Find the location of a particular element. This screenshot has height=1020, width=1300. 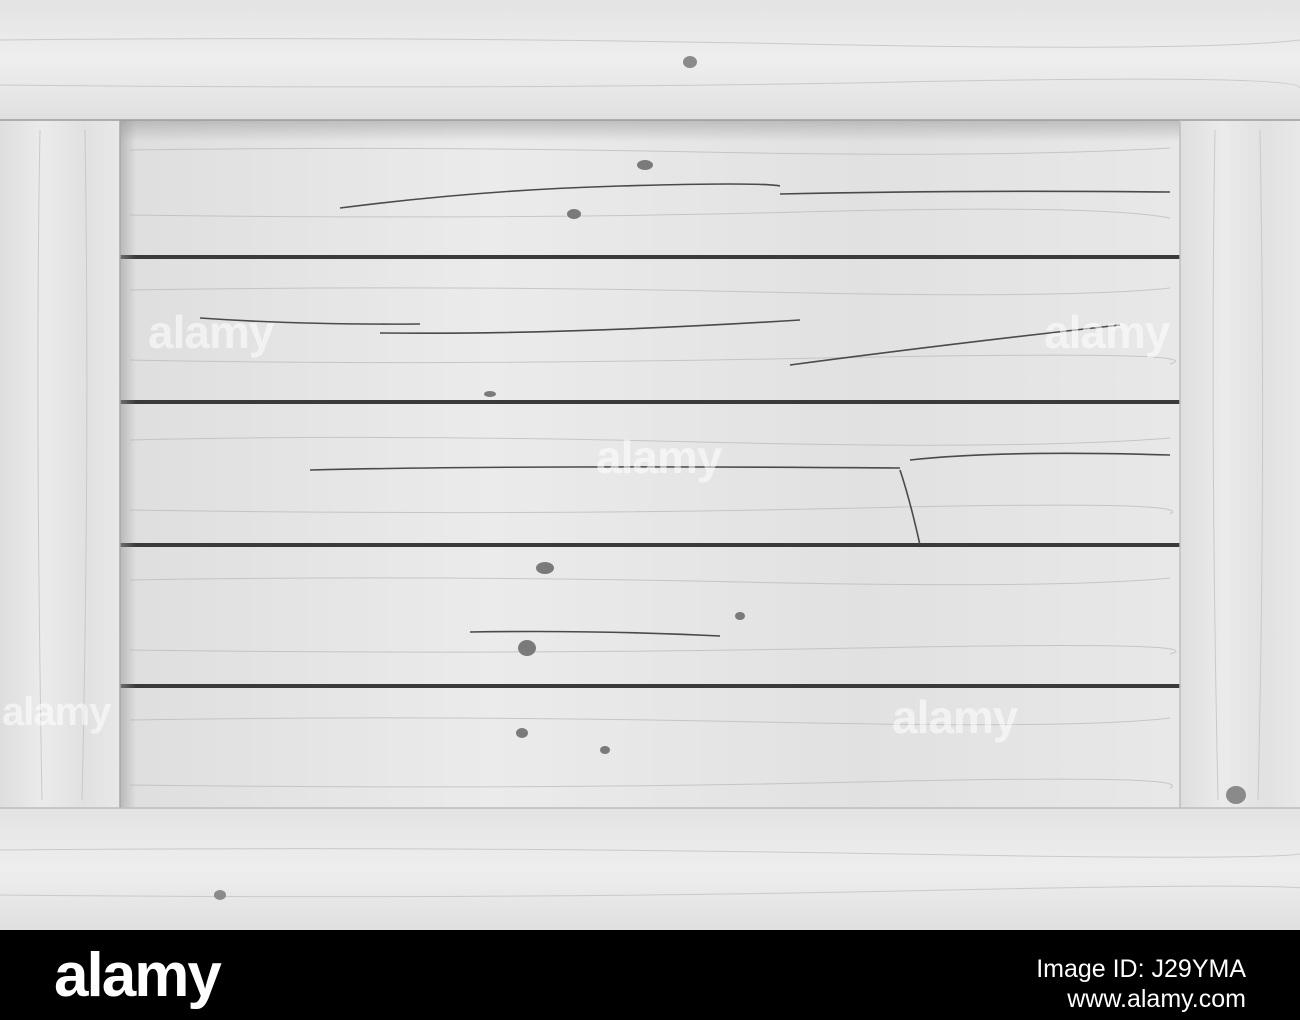

alamy-logo: alamy is located at coordinates (138, 975).